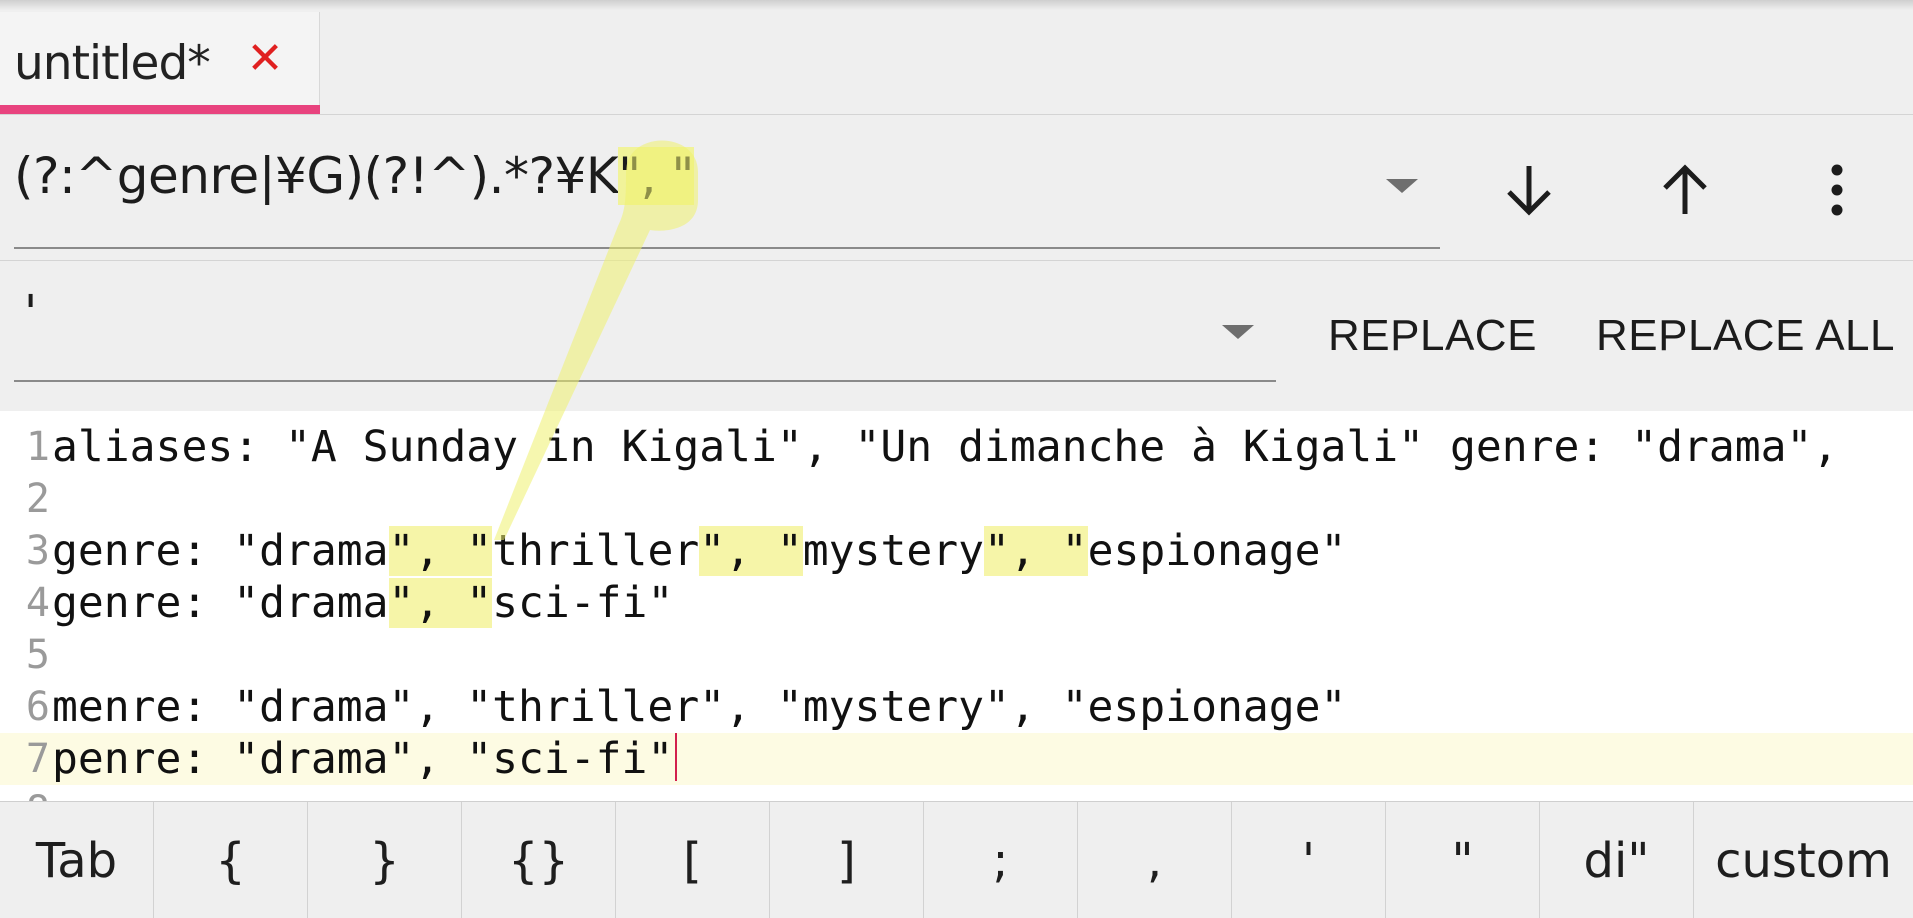 The height and width of the screenshot is (918, 1913). Describe the element at coordinates (77, 860) in the screenshot. I see `key-button: Tab` at that location.